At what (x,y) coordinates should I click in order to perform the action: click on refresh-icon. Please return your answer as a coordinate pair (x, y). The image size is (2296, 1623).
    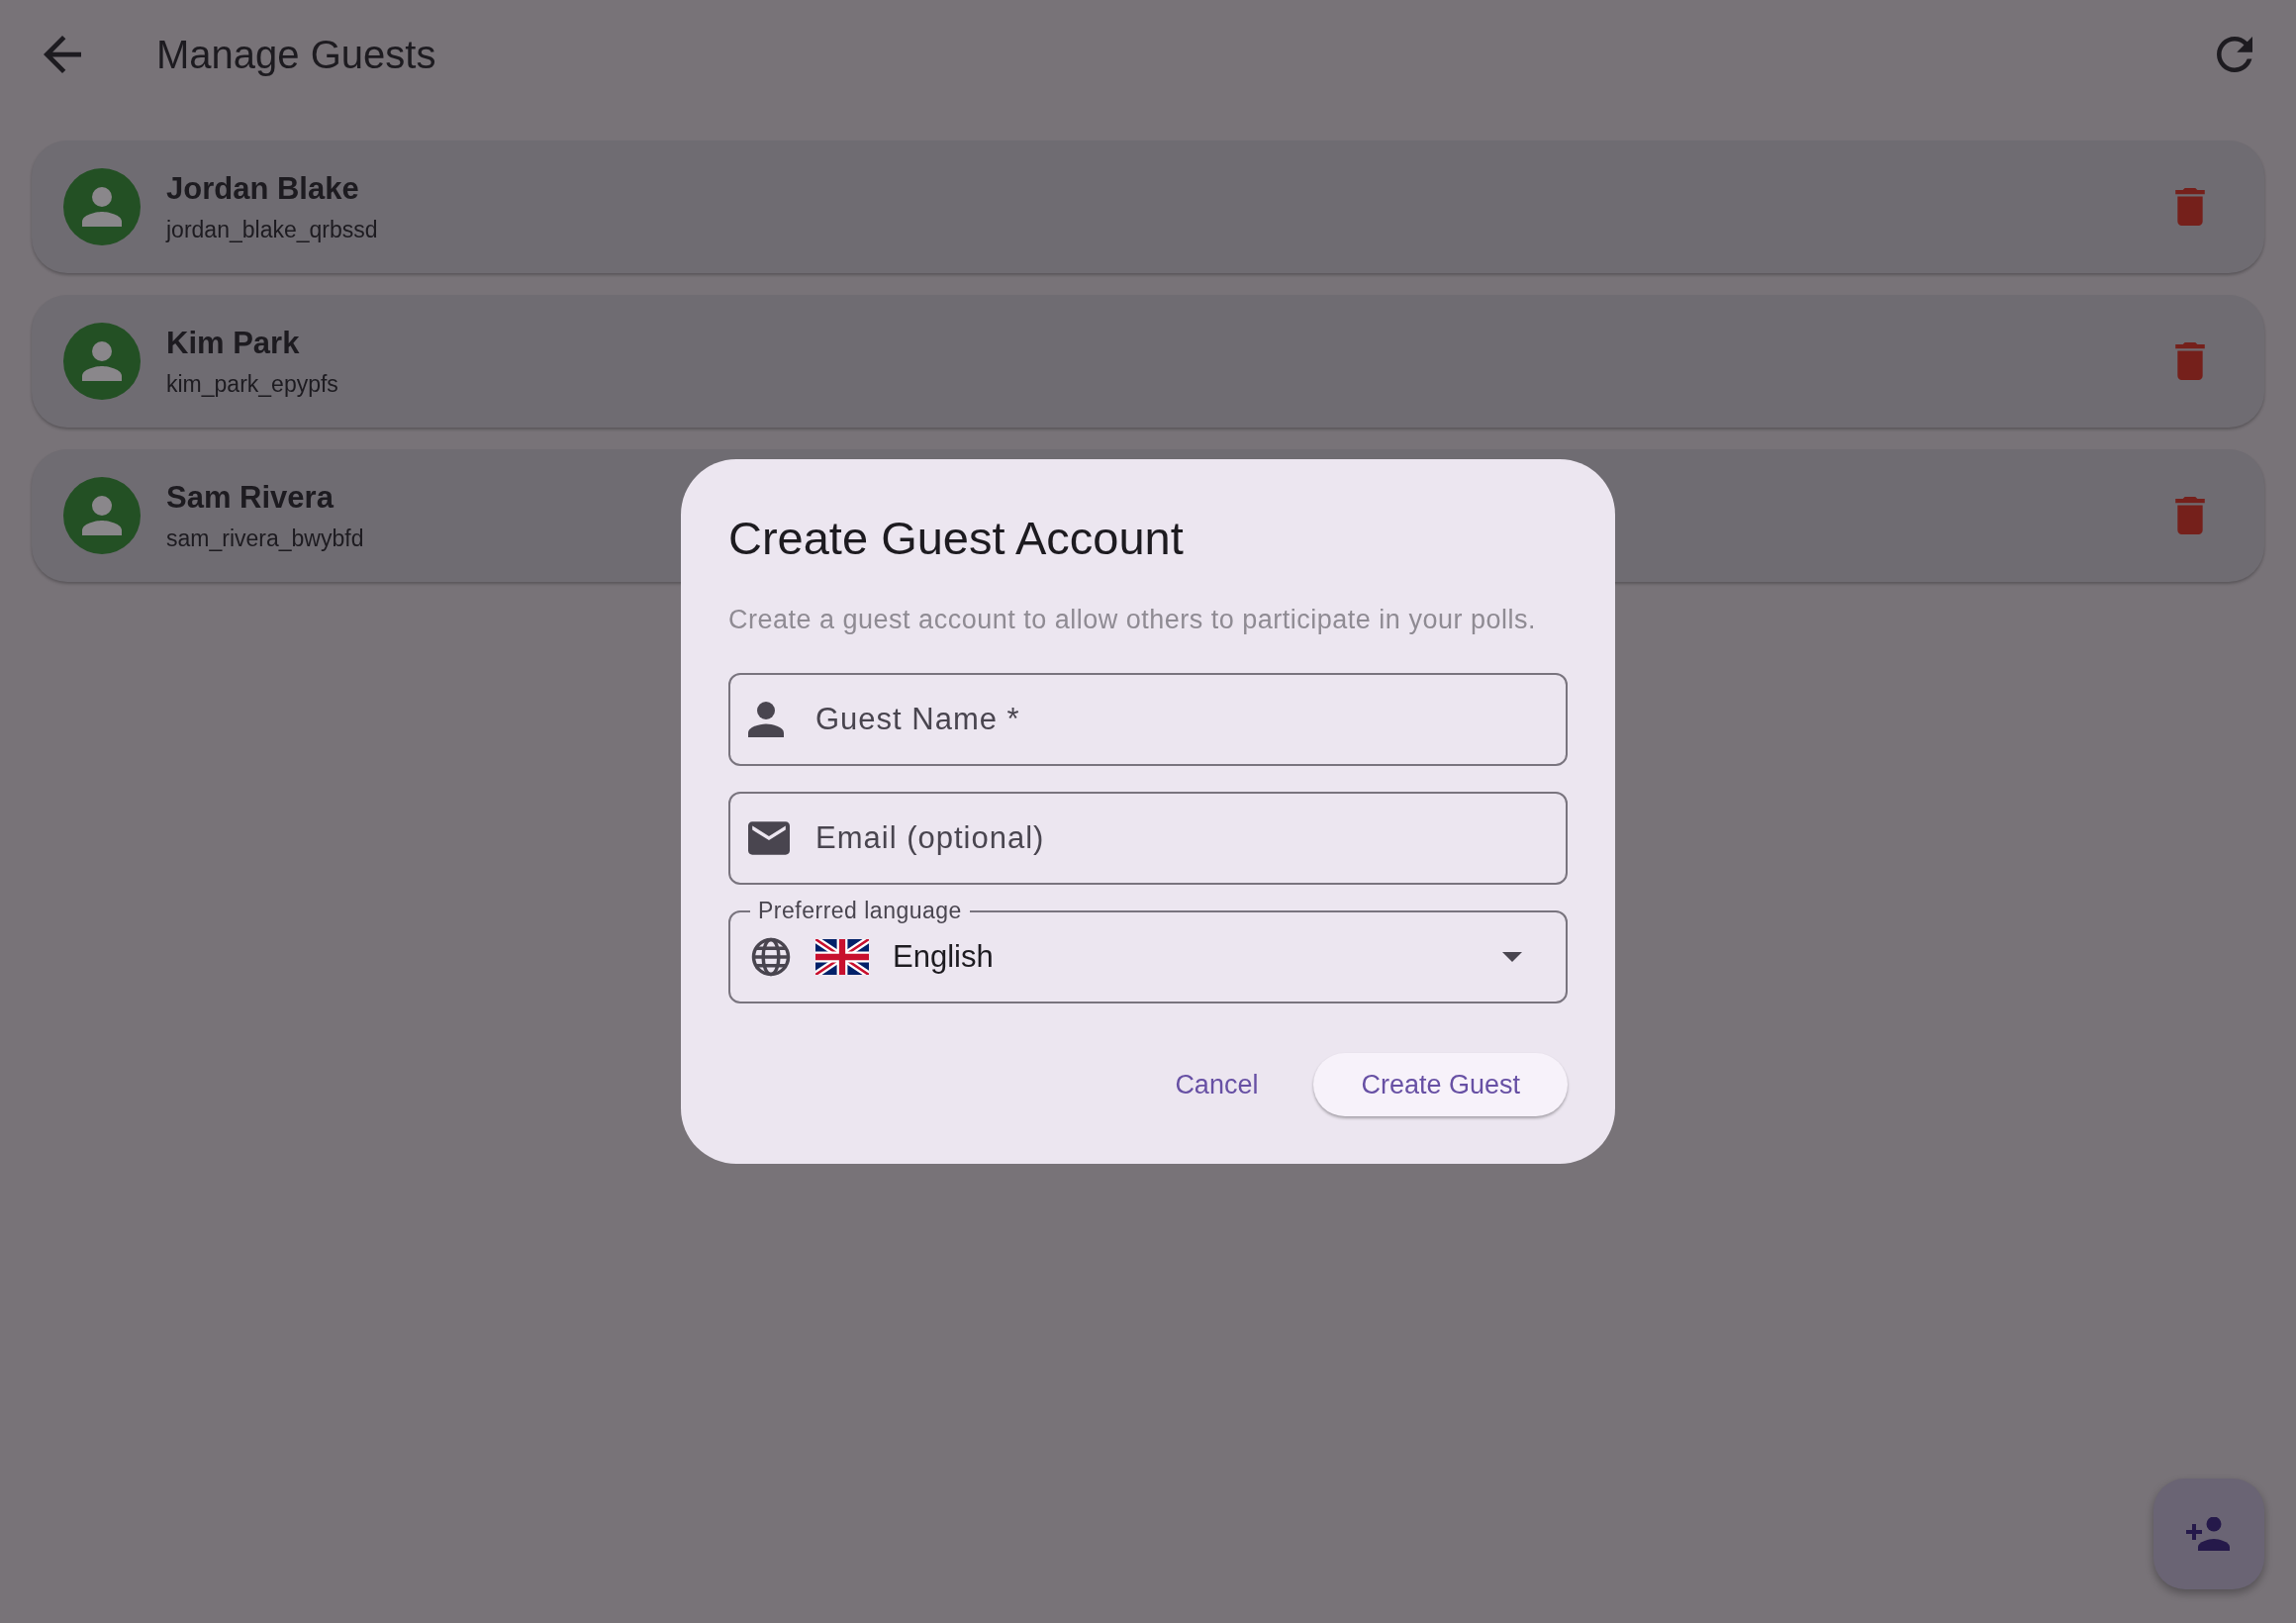
    Looking at the image, I should click on (2234, 54).